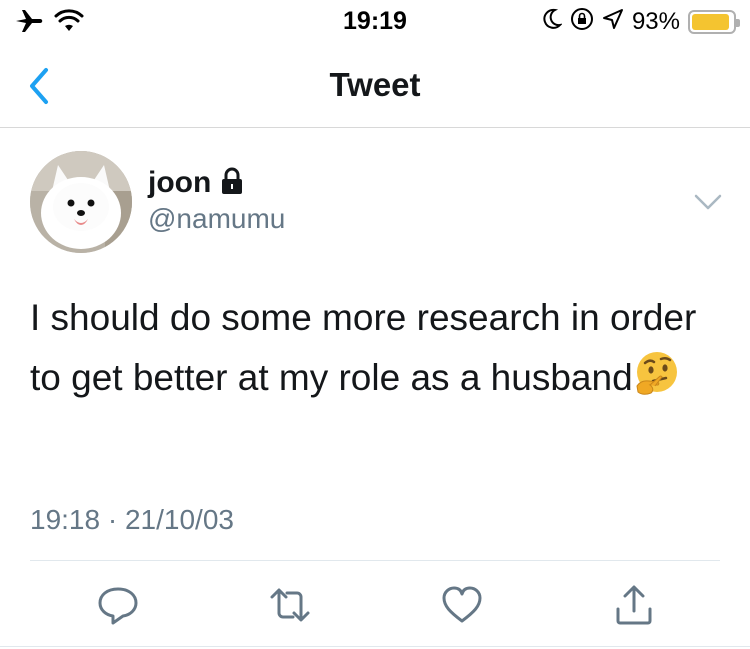  What do you see at coordinates (711, 21) in the screenshot?
I see `battery-level` at bounding box center [711, 21].